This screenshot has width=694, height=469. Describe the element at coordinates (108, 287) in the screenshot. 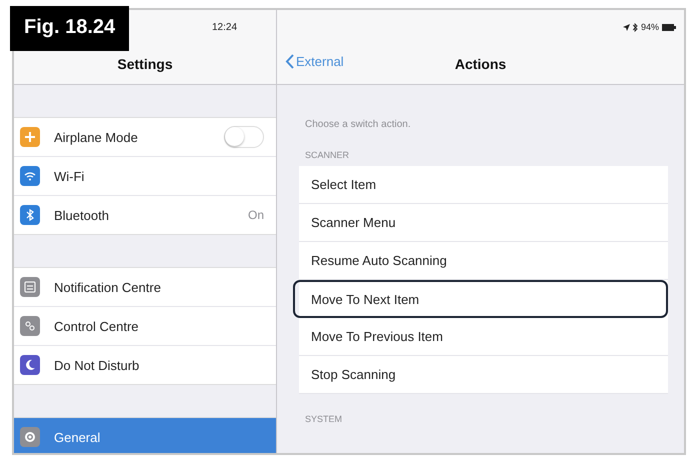

I see `settings-label: Notification Centre` at that location.